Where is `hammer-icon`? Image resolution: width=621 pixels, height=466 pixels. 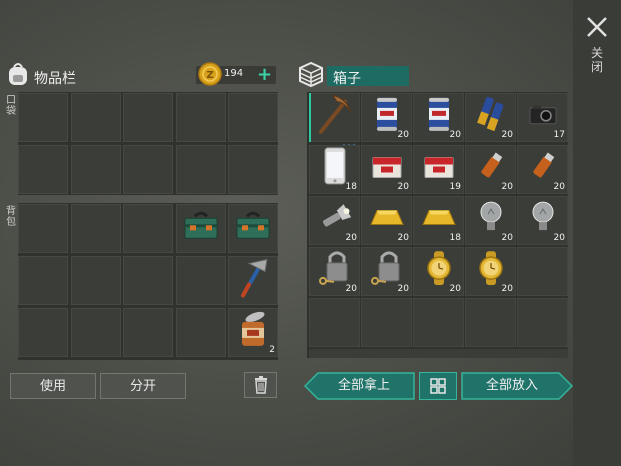
hammer-icon is located at coordinates (253, 278).